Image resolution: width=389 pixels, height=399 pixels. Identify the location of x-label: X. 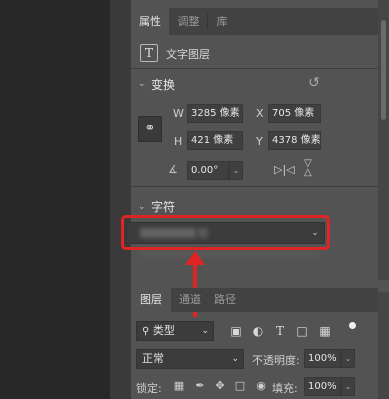
(260, 113).